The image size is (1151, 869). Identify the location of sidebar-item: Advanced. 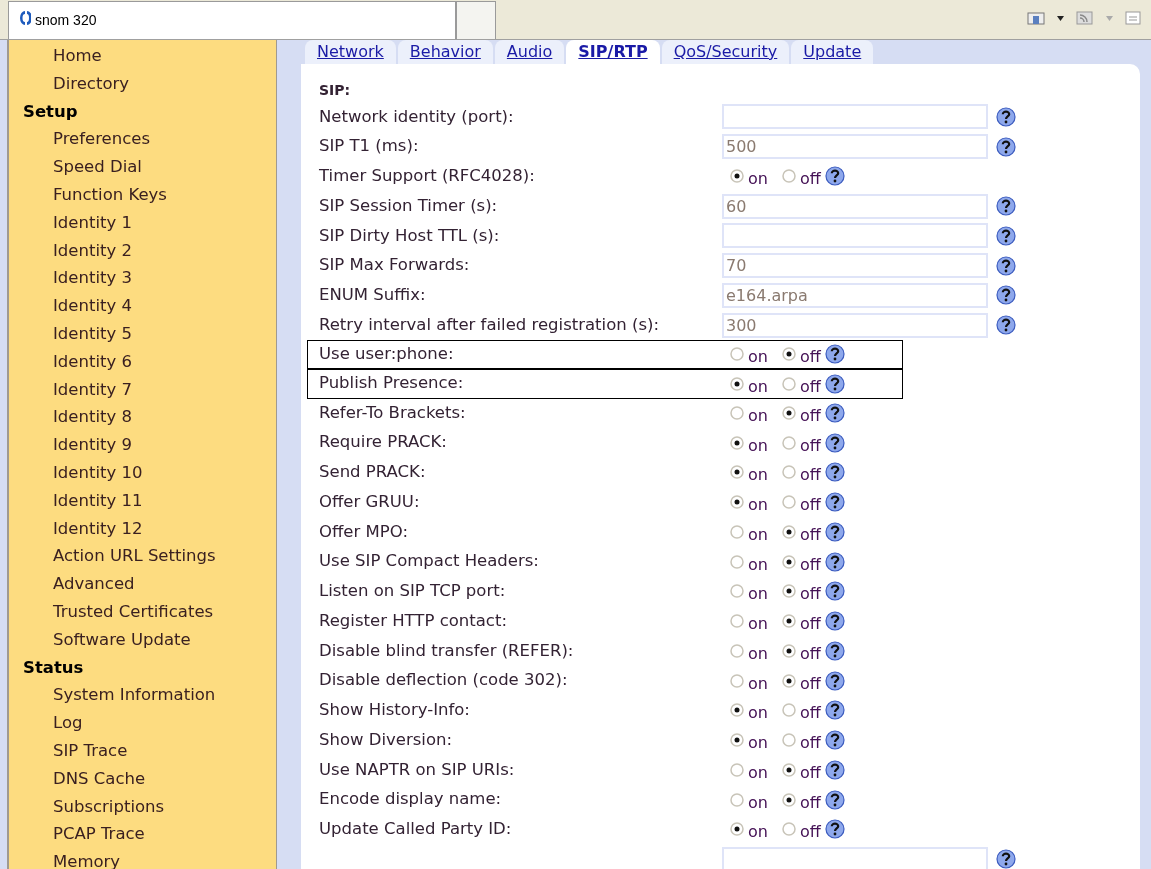
(142, 584).